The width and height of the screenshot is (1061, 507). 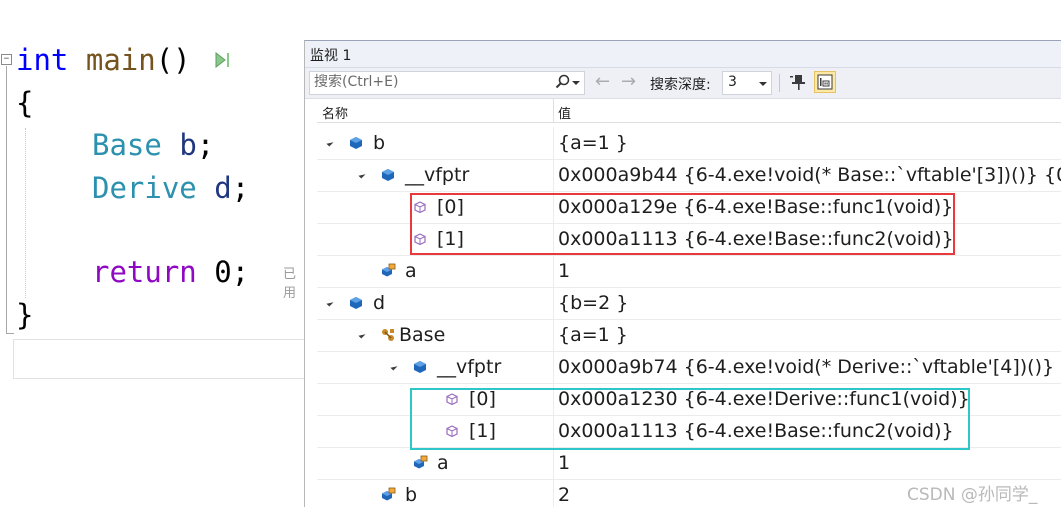 I want to click on code-line-main: int main(), so click(x=103, y=60).